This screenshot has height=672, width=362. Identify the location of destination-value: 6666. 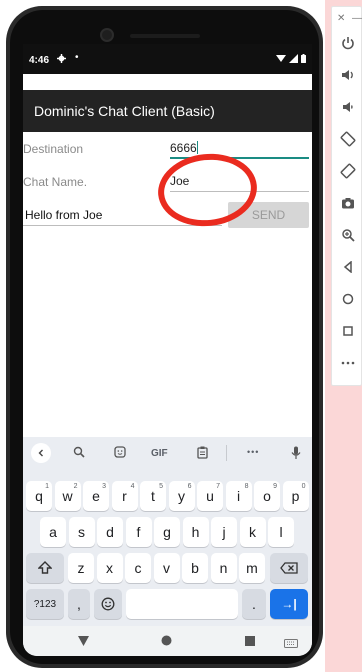
(183, 148).